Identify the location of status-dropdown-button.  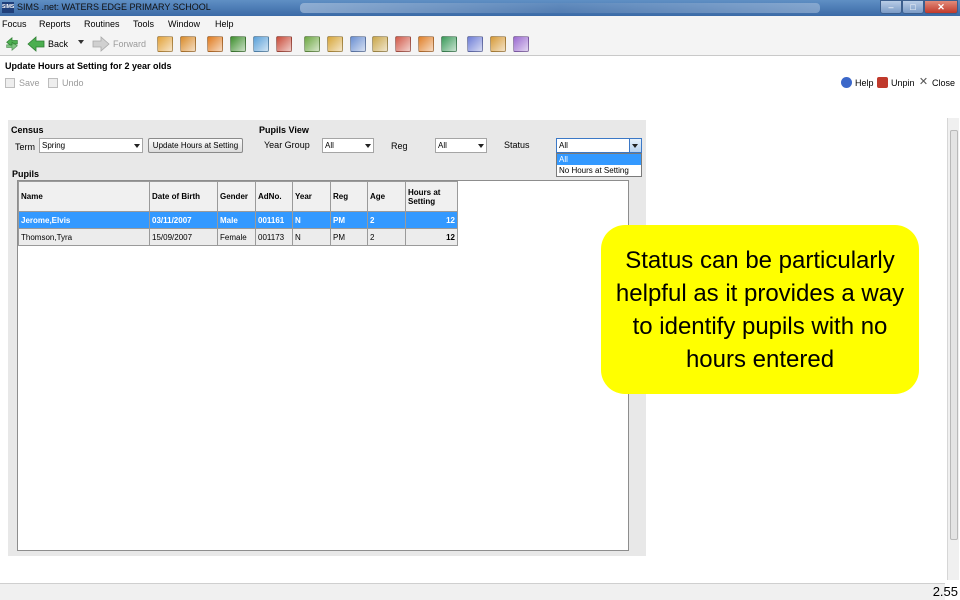
(635, 145).